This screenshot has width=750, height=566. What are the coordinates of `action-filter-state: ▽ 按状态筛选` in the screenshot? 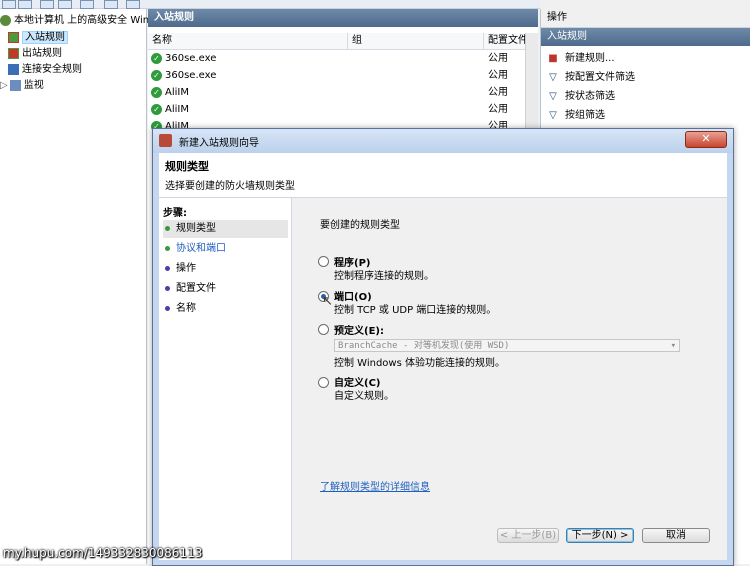 It's located at (581, 97).